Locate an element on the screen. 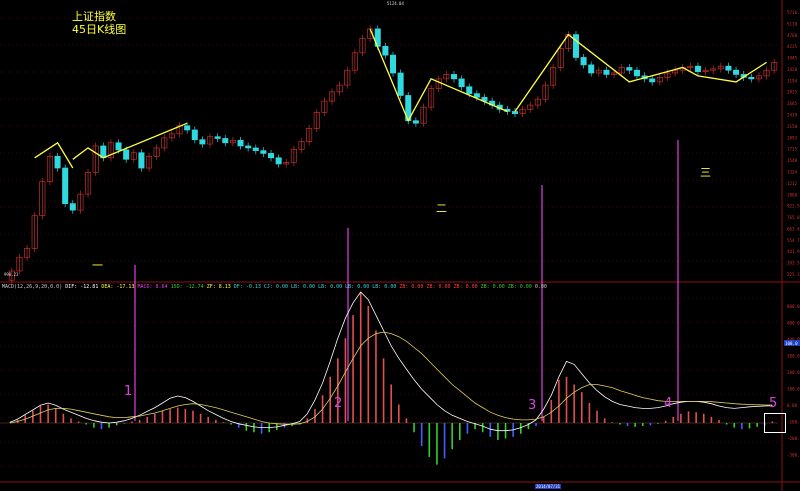 The height and width of the screenshot is (491, 800). indicator-item-13: ZB: 0.00 is located at coordinates (438, 287).